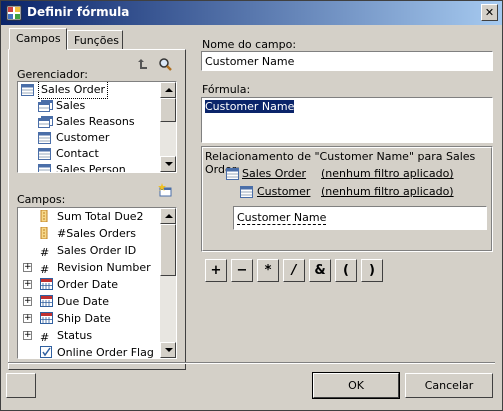 The height and width of the screenshot is (411, 503). I want to click on field-list-item-label: Revision Number, so click(104, 267).